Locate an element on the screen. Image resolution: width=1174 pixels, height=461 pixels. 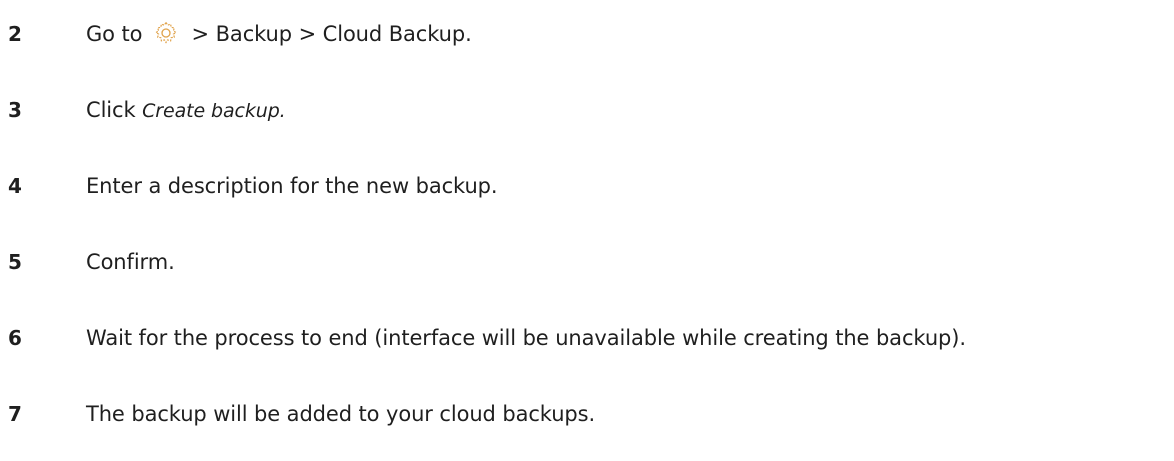
step-number: 7 is located at coordinates (15, 414).